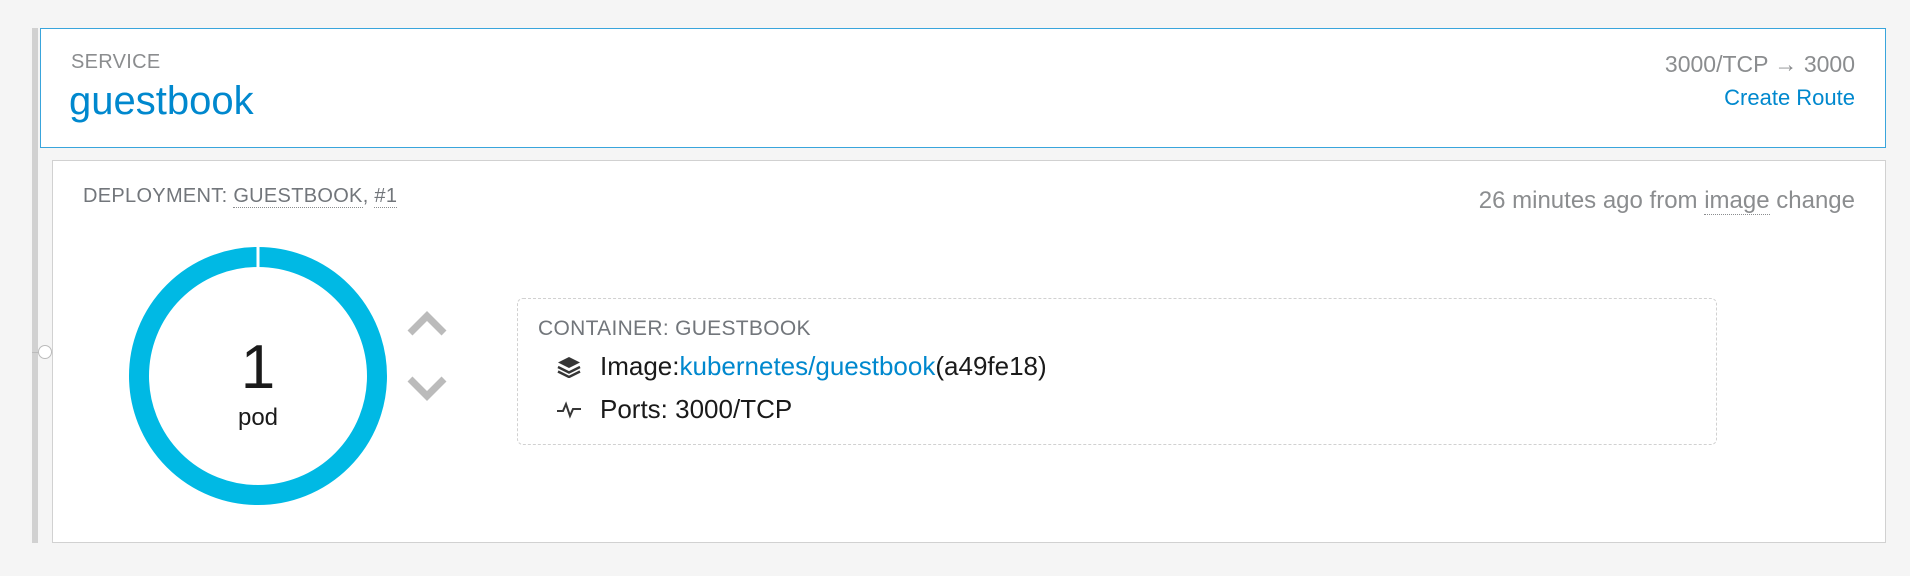 The width and height of the screenshot is (1910, 576). I want to click on deployment-trigger-suffix: change, so click(1812, 200).